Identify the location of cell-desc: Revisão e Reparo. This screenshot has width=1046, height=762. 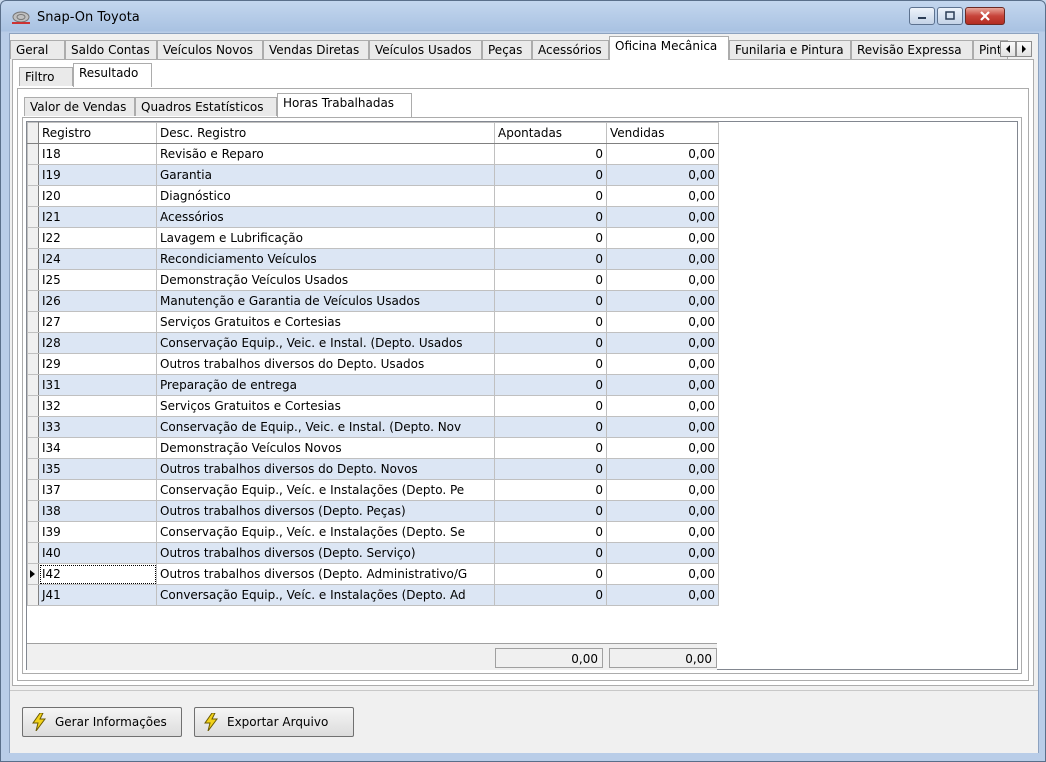
(325, 154).